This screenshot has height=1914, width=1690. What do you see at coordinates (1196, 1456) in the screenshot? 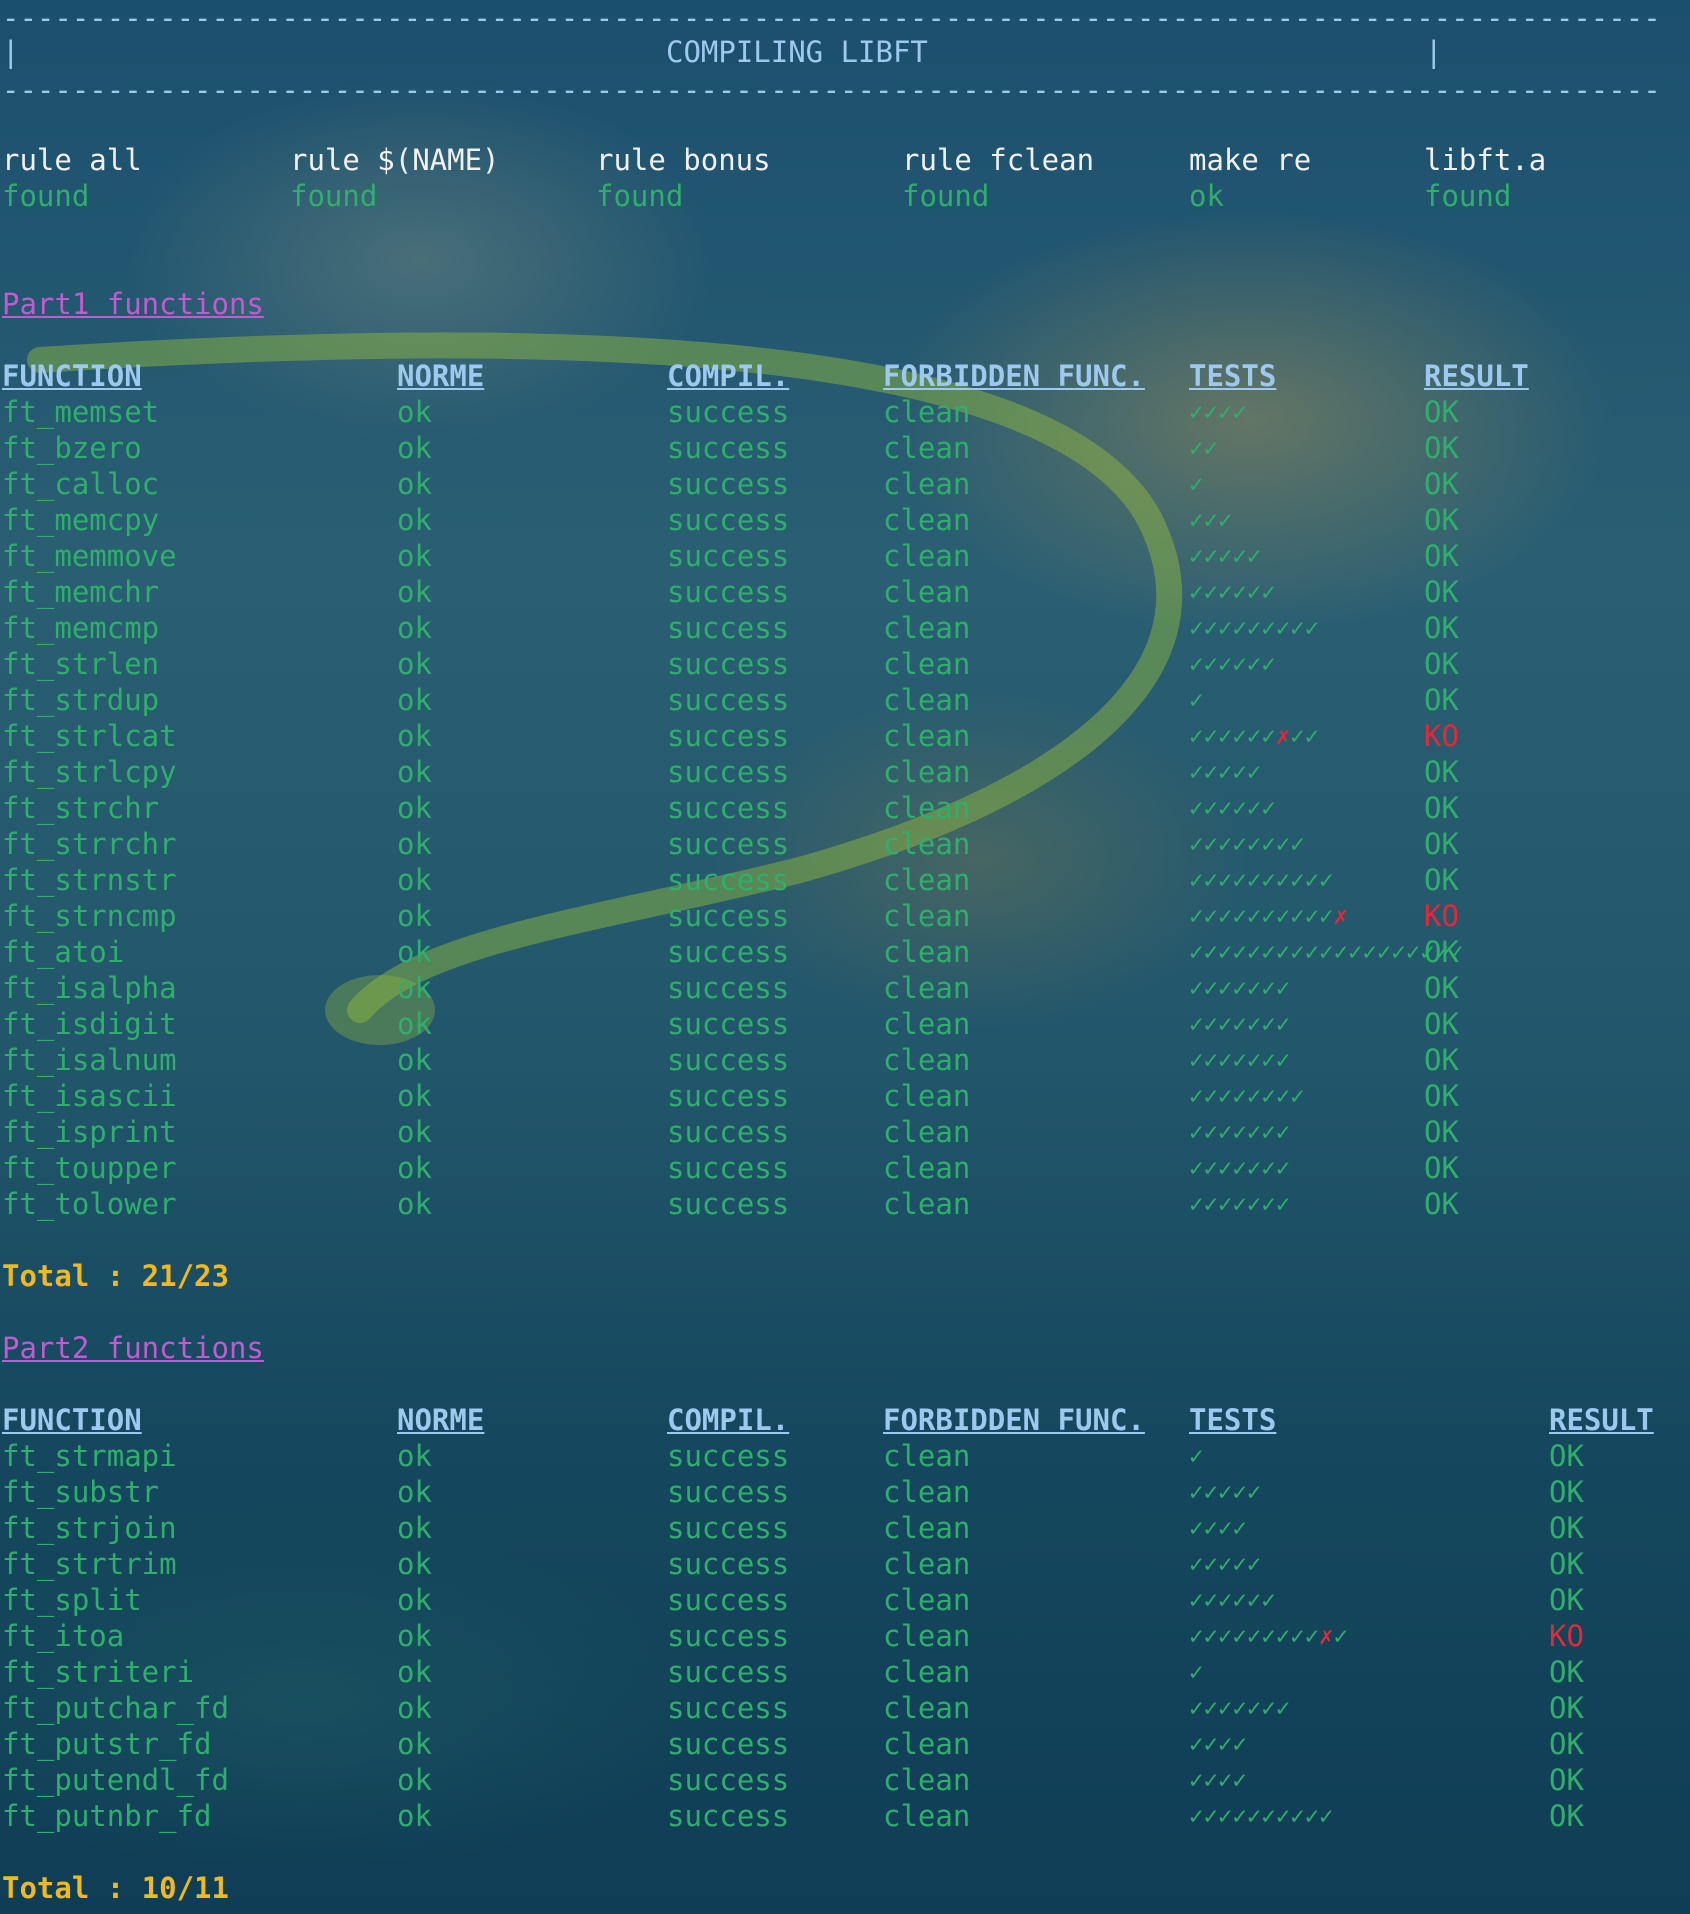
I see `tests-marks: ✓` at bounding box center [1196, 1456].